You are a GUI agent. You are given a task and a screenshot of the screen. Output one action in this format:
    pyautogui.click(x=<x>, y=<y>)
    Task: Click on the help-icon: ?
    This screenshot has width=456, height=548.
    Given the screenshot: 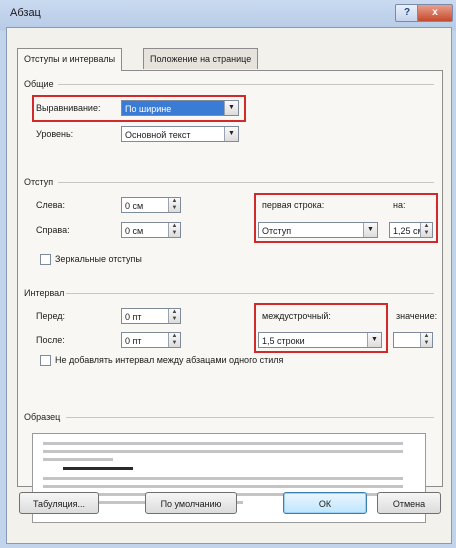 What is the action you would take?
    pyautogui.click(x=407, y=12)
    